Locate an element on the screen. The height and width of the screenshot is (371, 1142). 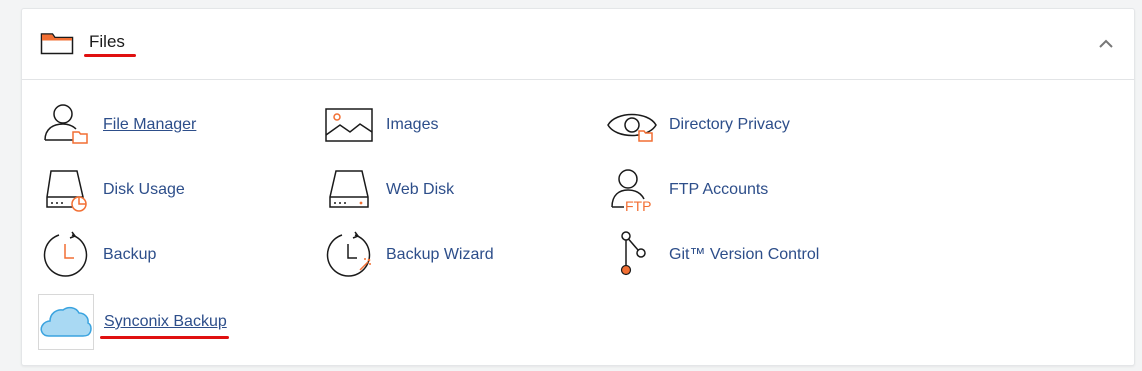
ftp-icon-text: FTP is located at coordinates (638, 205).